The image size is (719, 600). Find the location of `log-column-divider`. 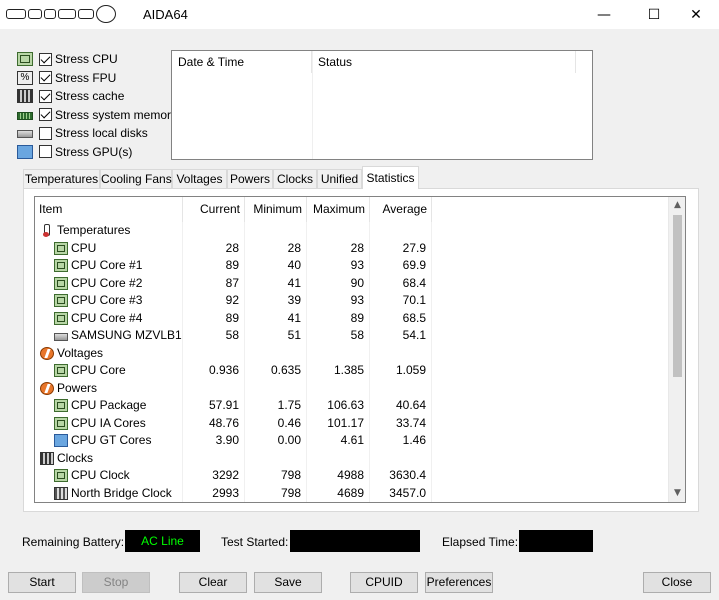

log-column-divider is located at coordinates (312, 105).